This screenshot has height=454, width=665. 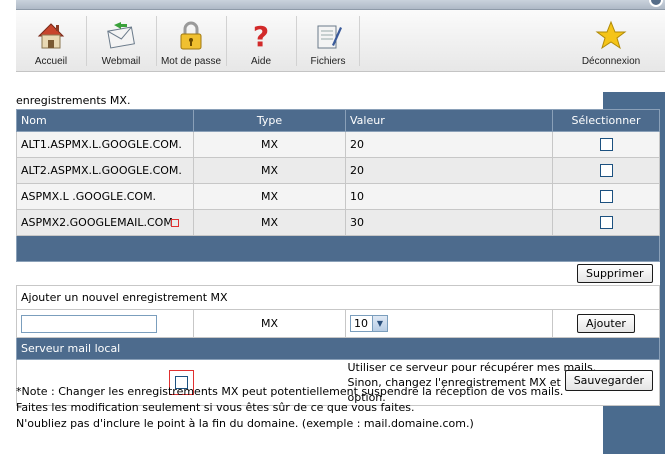 I want to click on help-icon: ?, so click(x=261, y=36).